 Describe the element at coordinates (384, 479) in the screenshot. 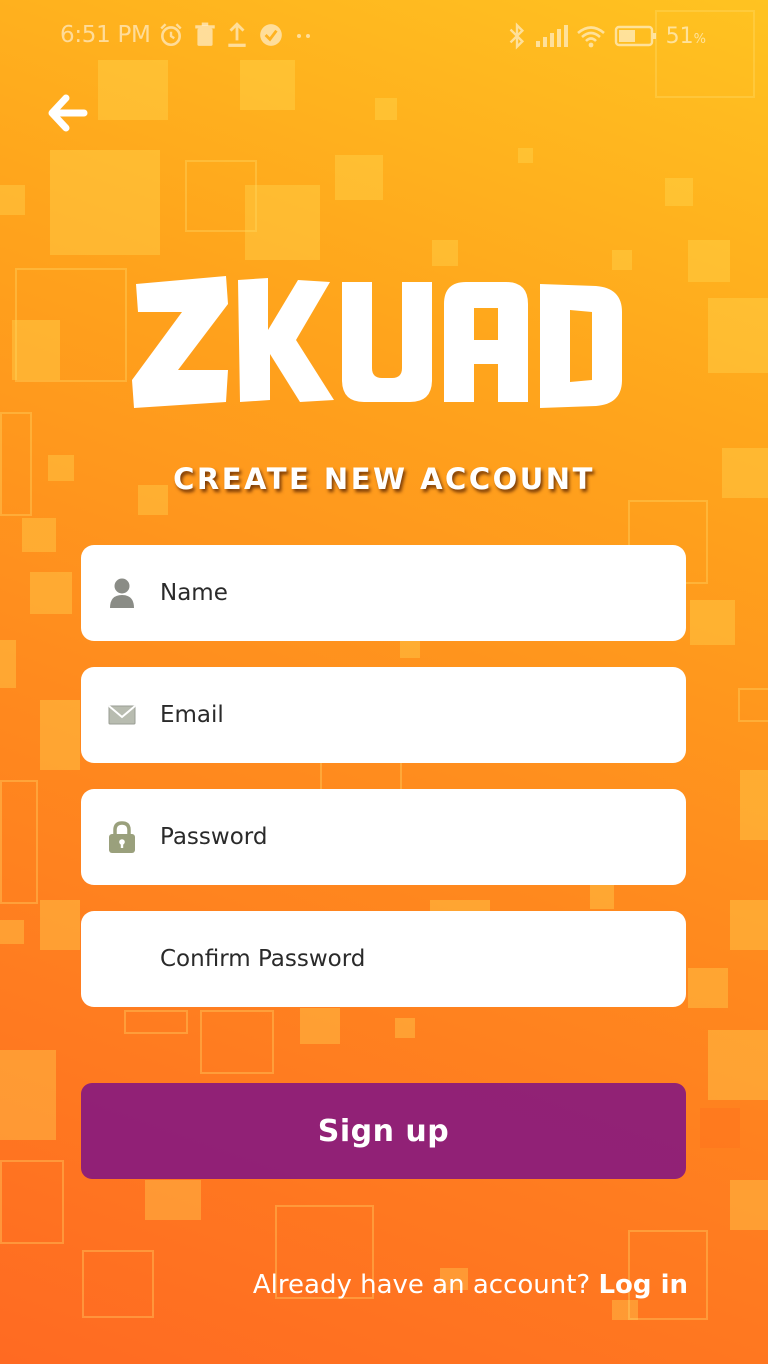

I see `page-subtitle: CREATE NEW ACCOUNT` at that location.